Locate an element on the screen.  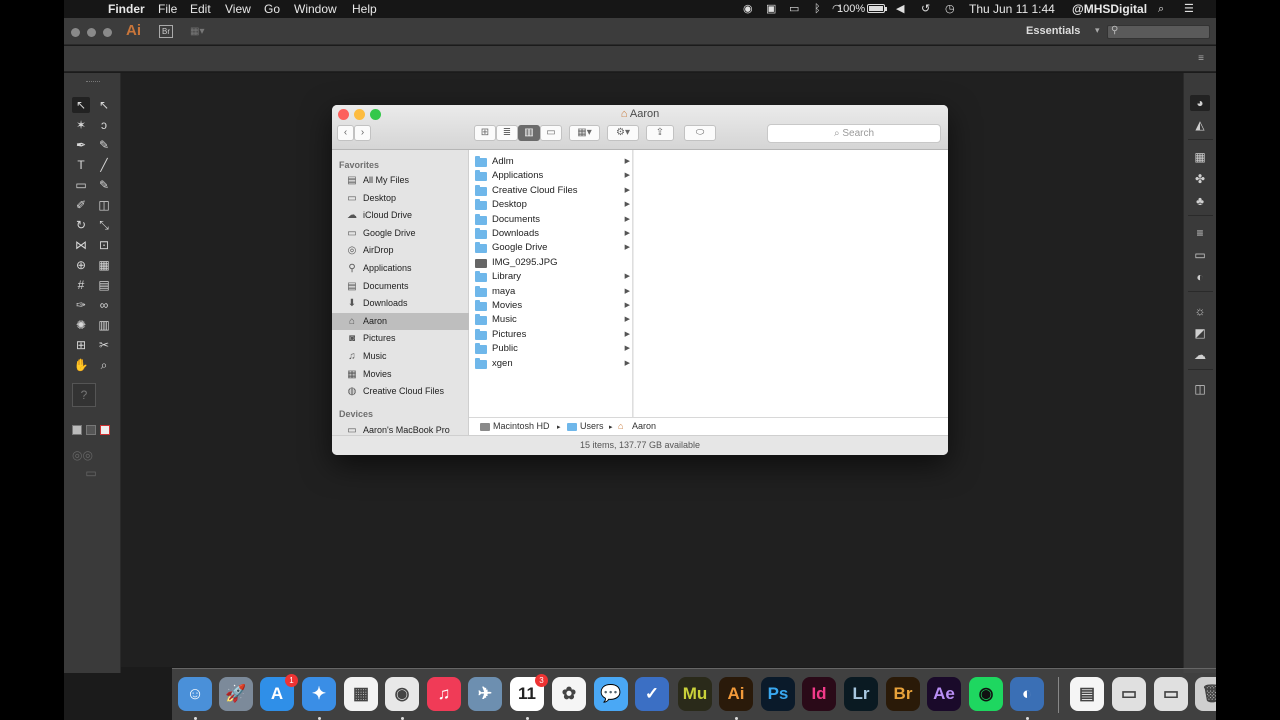
spotlight-search-icon: ⌕ is located at coordinates (1161, 9).